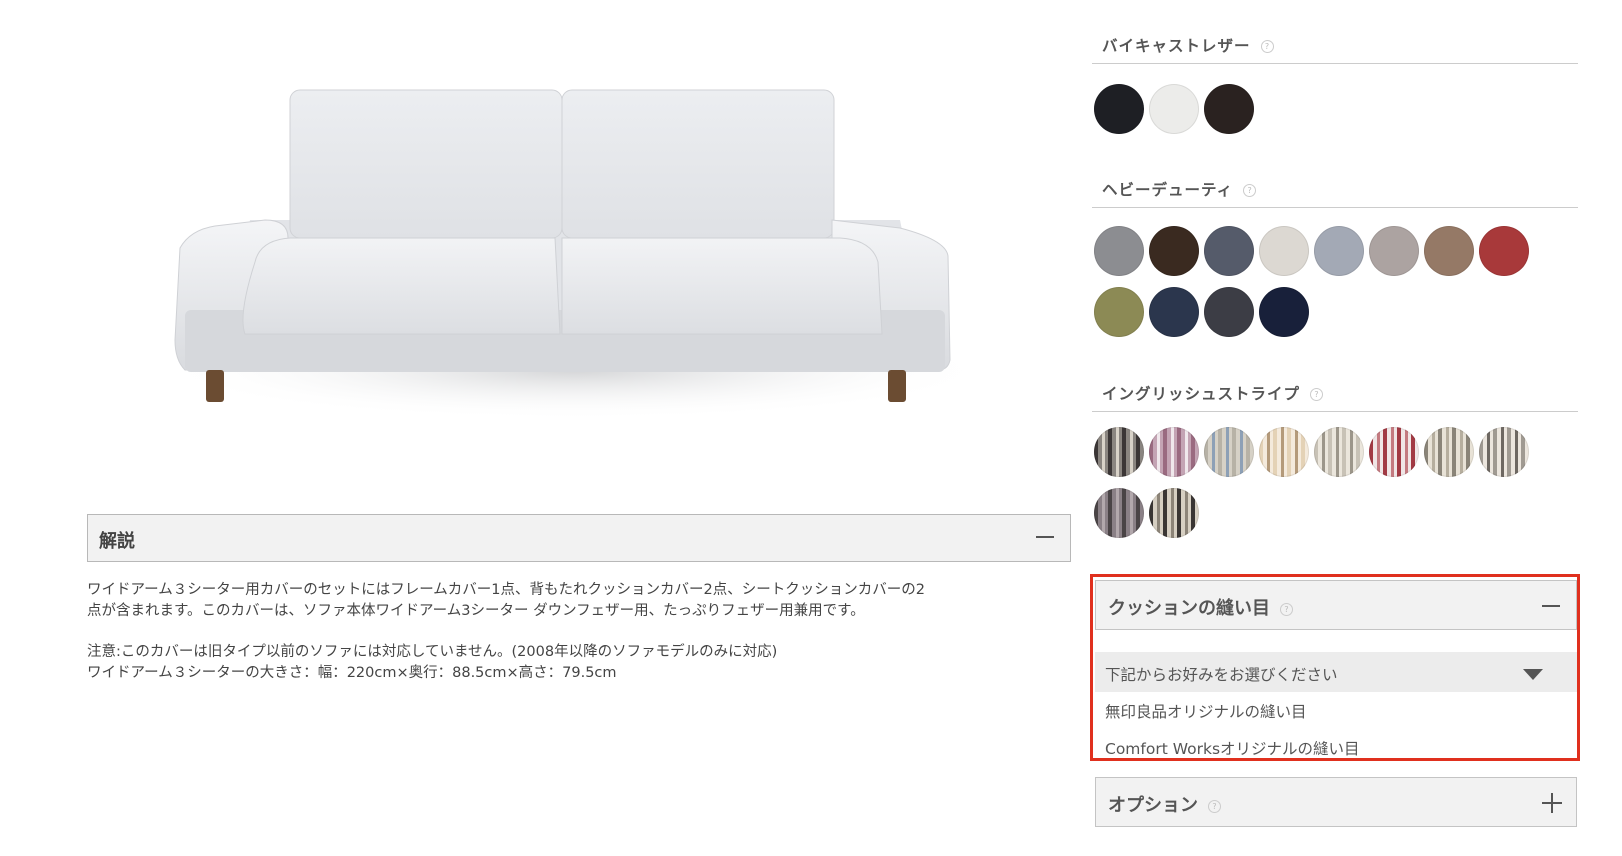 The image size is (1622, 856). Describe the element at coordinates (1229, 312) in the screenshot. I see `fabric-swatch-charcoal` at that location.